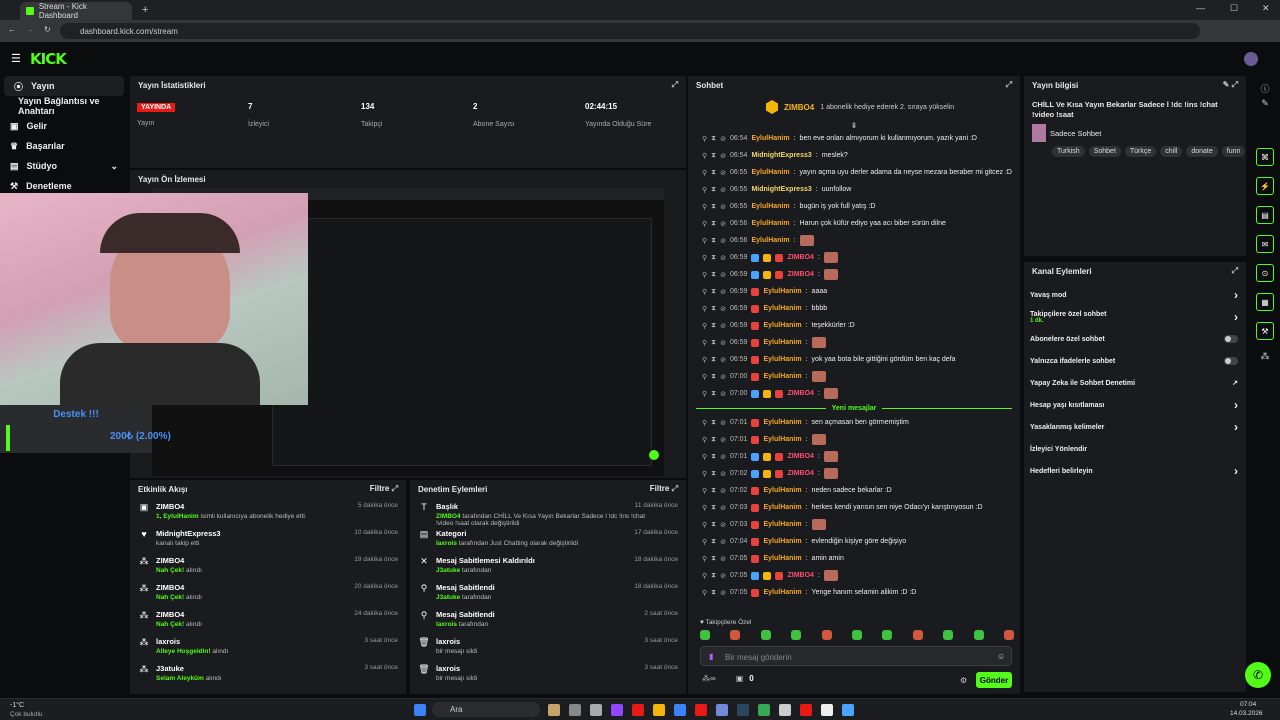  Describe the element at coordinates (1135, 317) in the screenshot. I see `channel-action: Takipçilere özel sohbet 1 dk. ›` at that location.